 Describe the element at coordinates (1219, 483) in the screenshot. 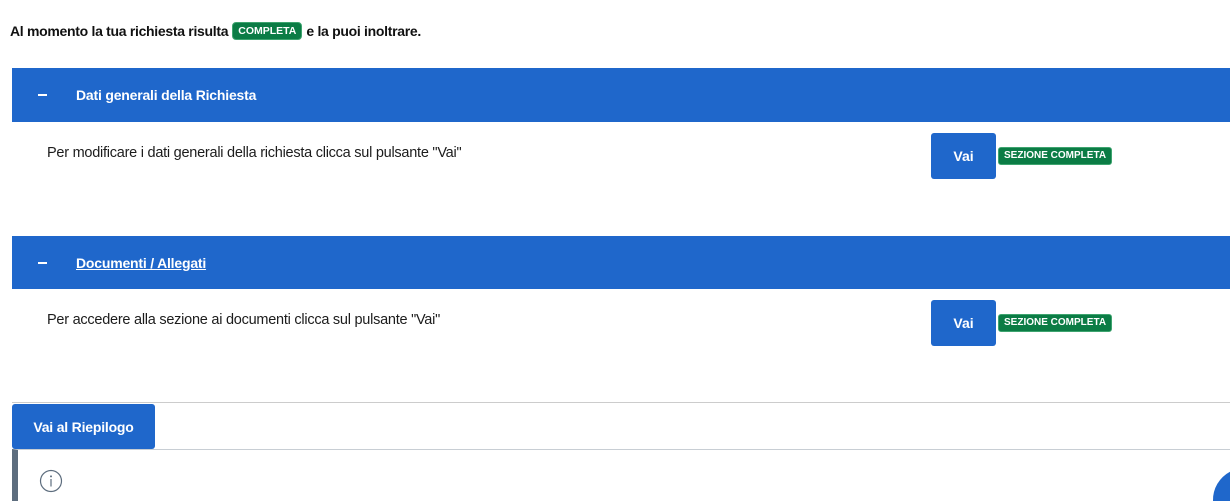

I see `floating-action-button` at that location.